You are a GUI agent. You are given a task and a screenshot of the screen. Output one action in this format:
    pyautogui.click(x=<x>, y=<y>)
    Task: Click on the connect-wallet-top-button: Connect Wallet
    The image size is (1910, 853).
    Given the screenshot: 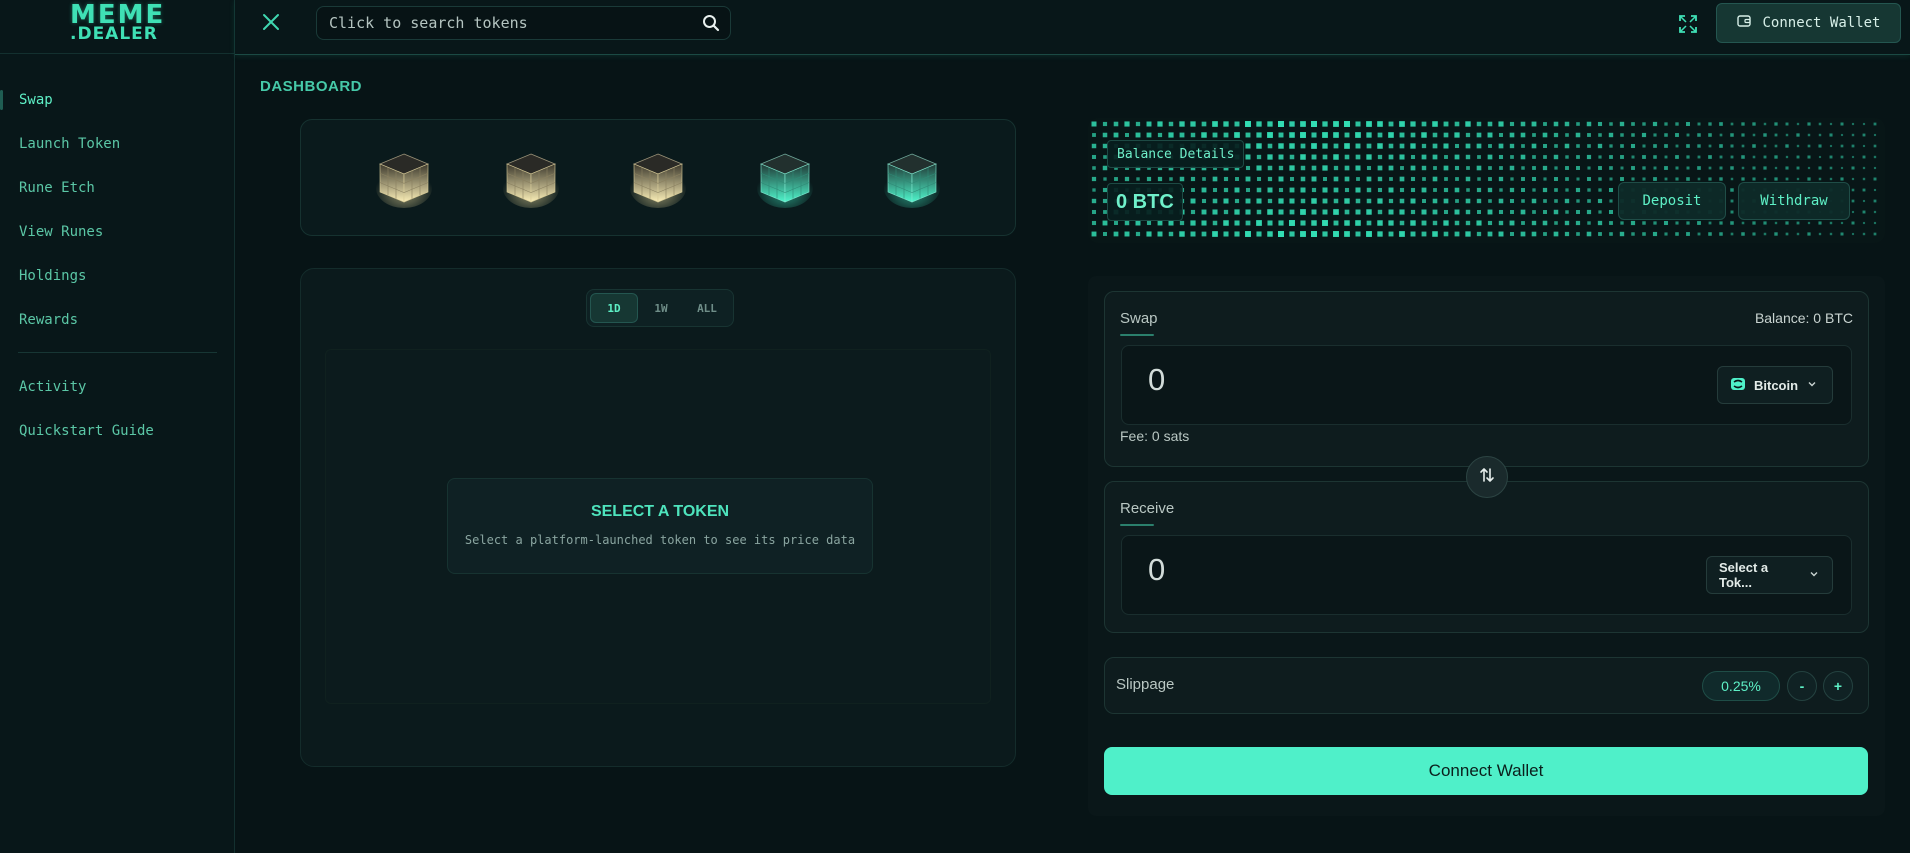 What is the action you would take?
    pyautogui.click(x=1808, y=23)
    